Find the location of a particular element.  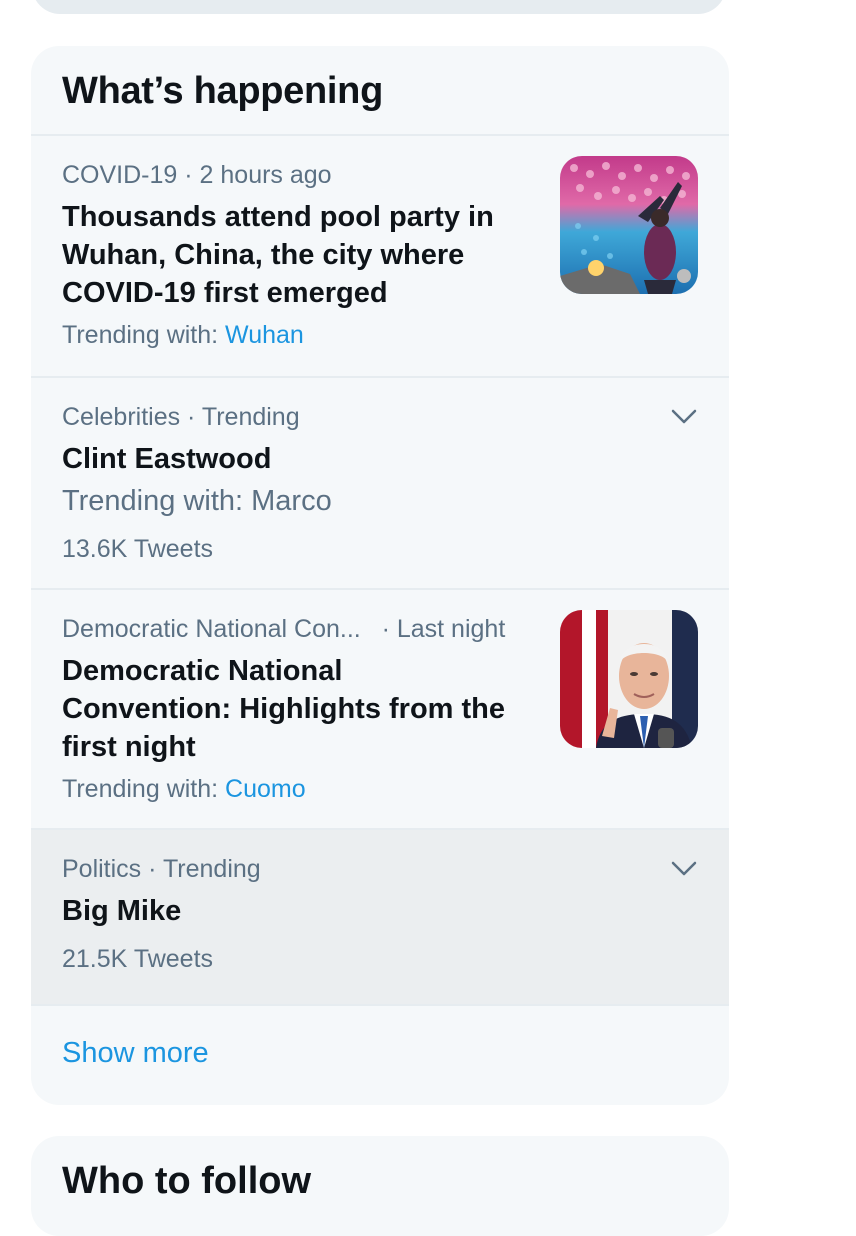

trending-with-link: Cuomo is located at coordinates (265, 789).